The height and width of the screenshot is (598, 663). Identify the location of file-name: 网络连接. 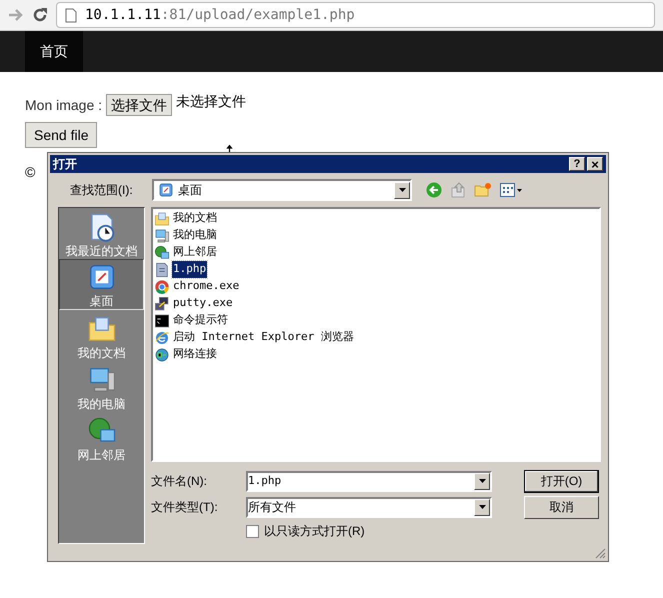
(195, 354).